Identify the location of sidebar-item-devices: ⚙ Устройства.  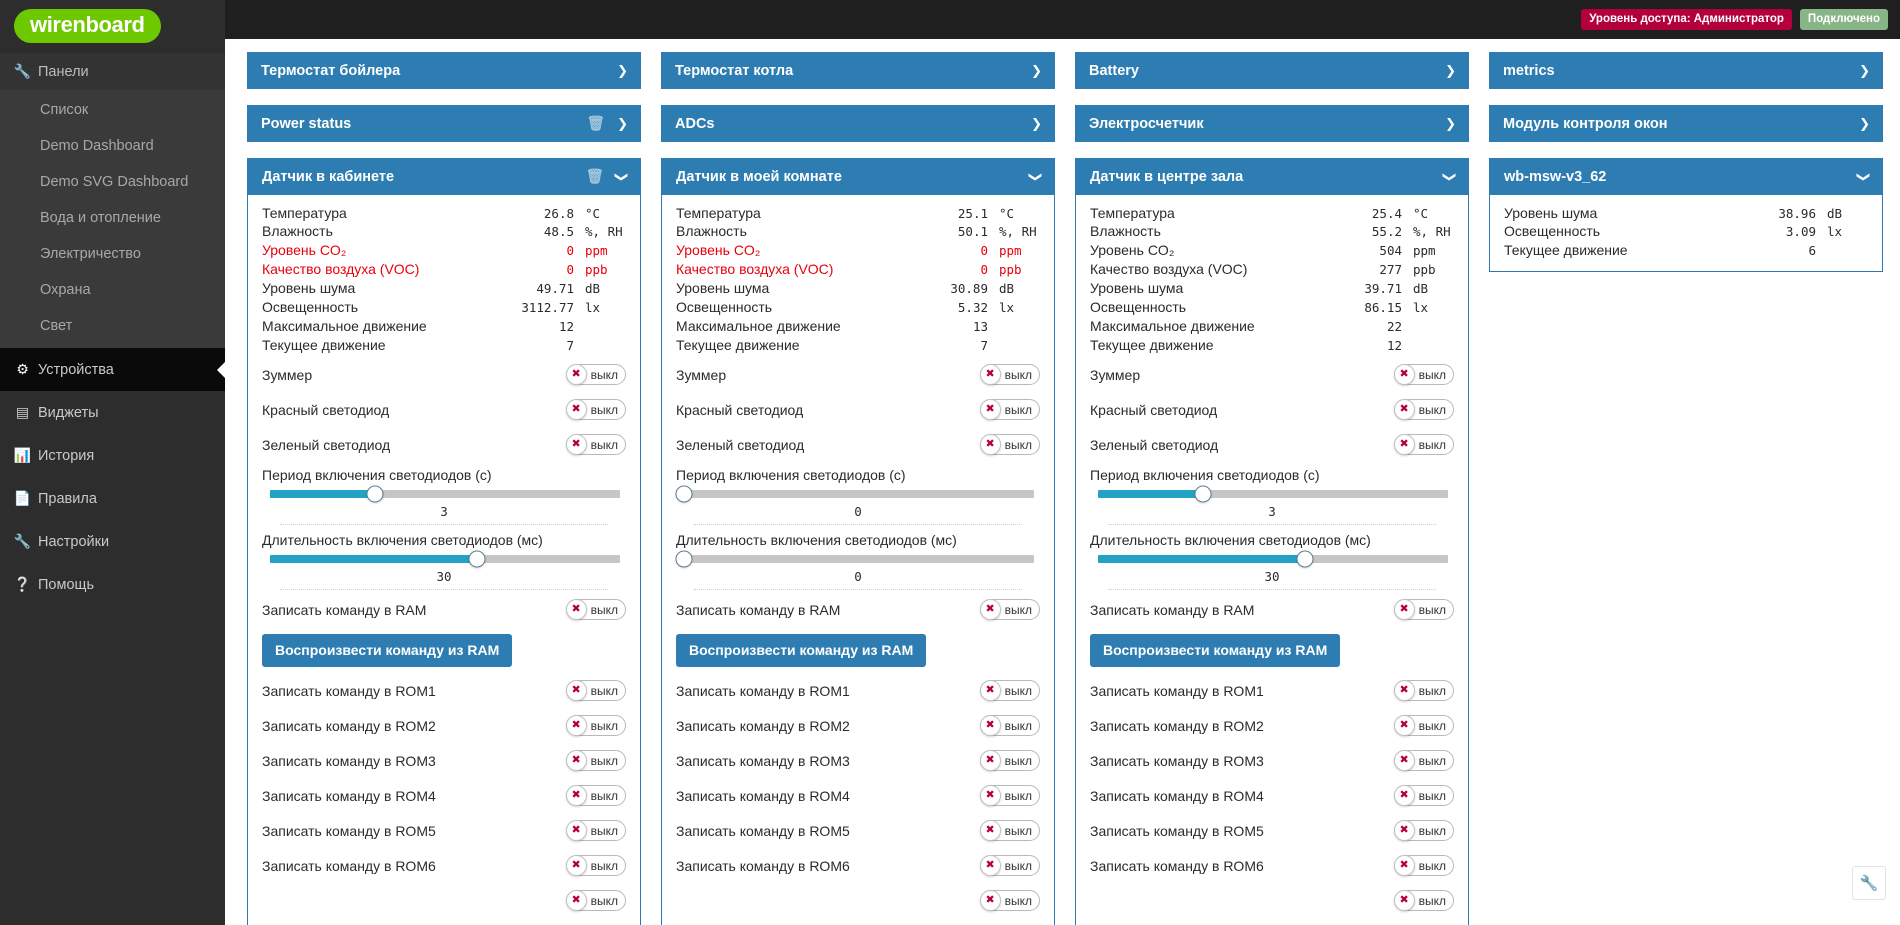
(112, 369).